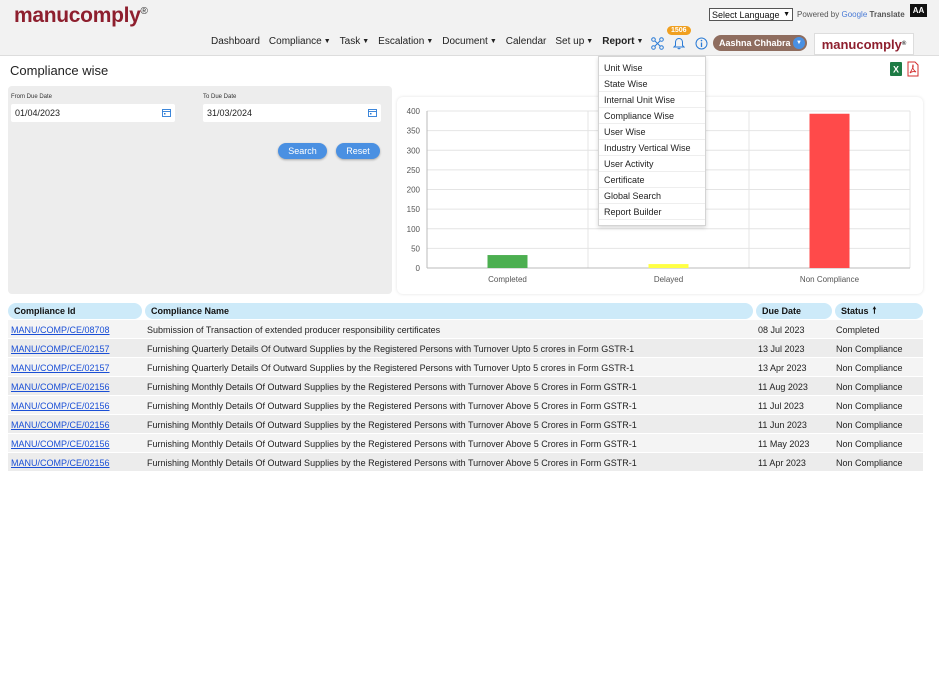 The image size is (939, 688). What do you see at coordinates (414, 170) in the screenshot?
I see `chart-y-tick-label: 250` at bounding box center [414, 170].